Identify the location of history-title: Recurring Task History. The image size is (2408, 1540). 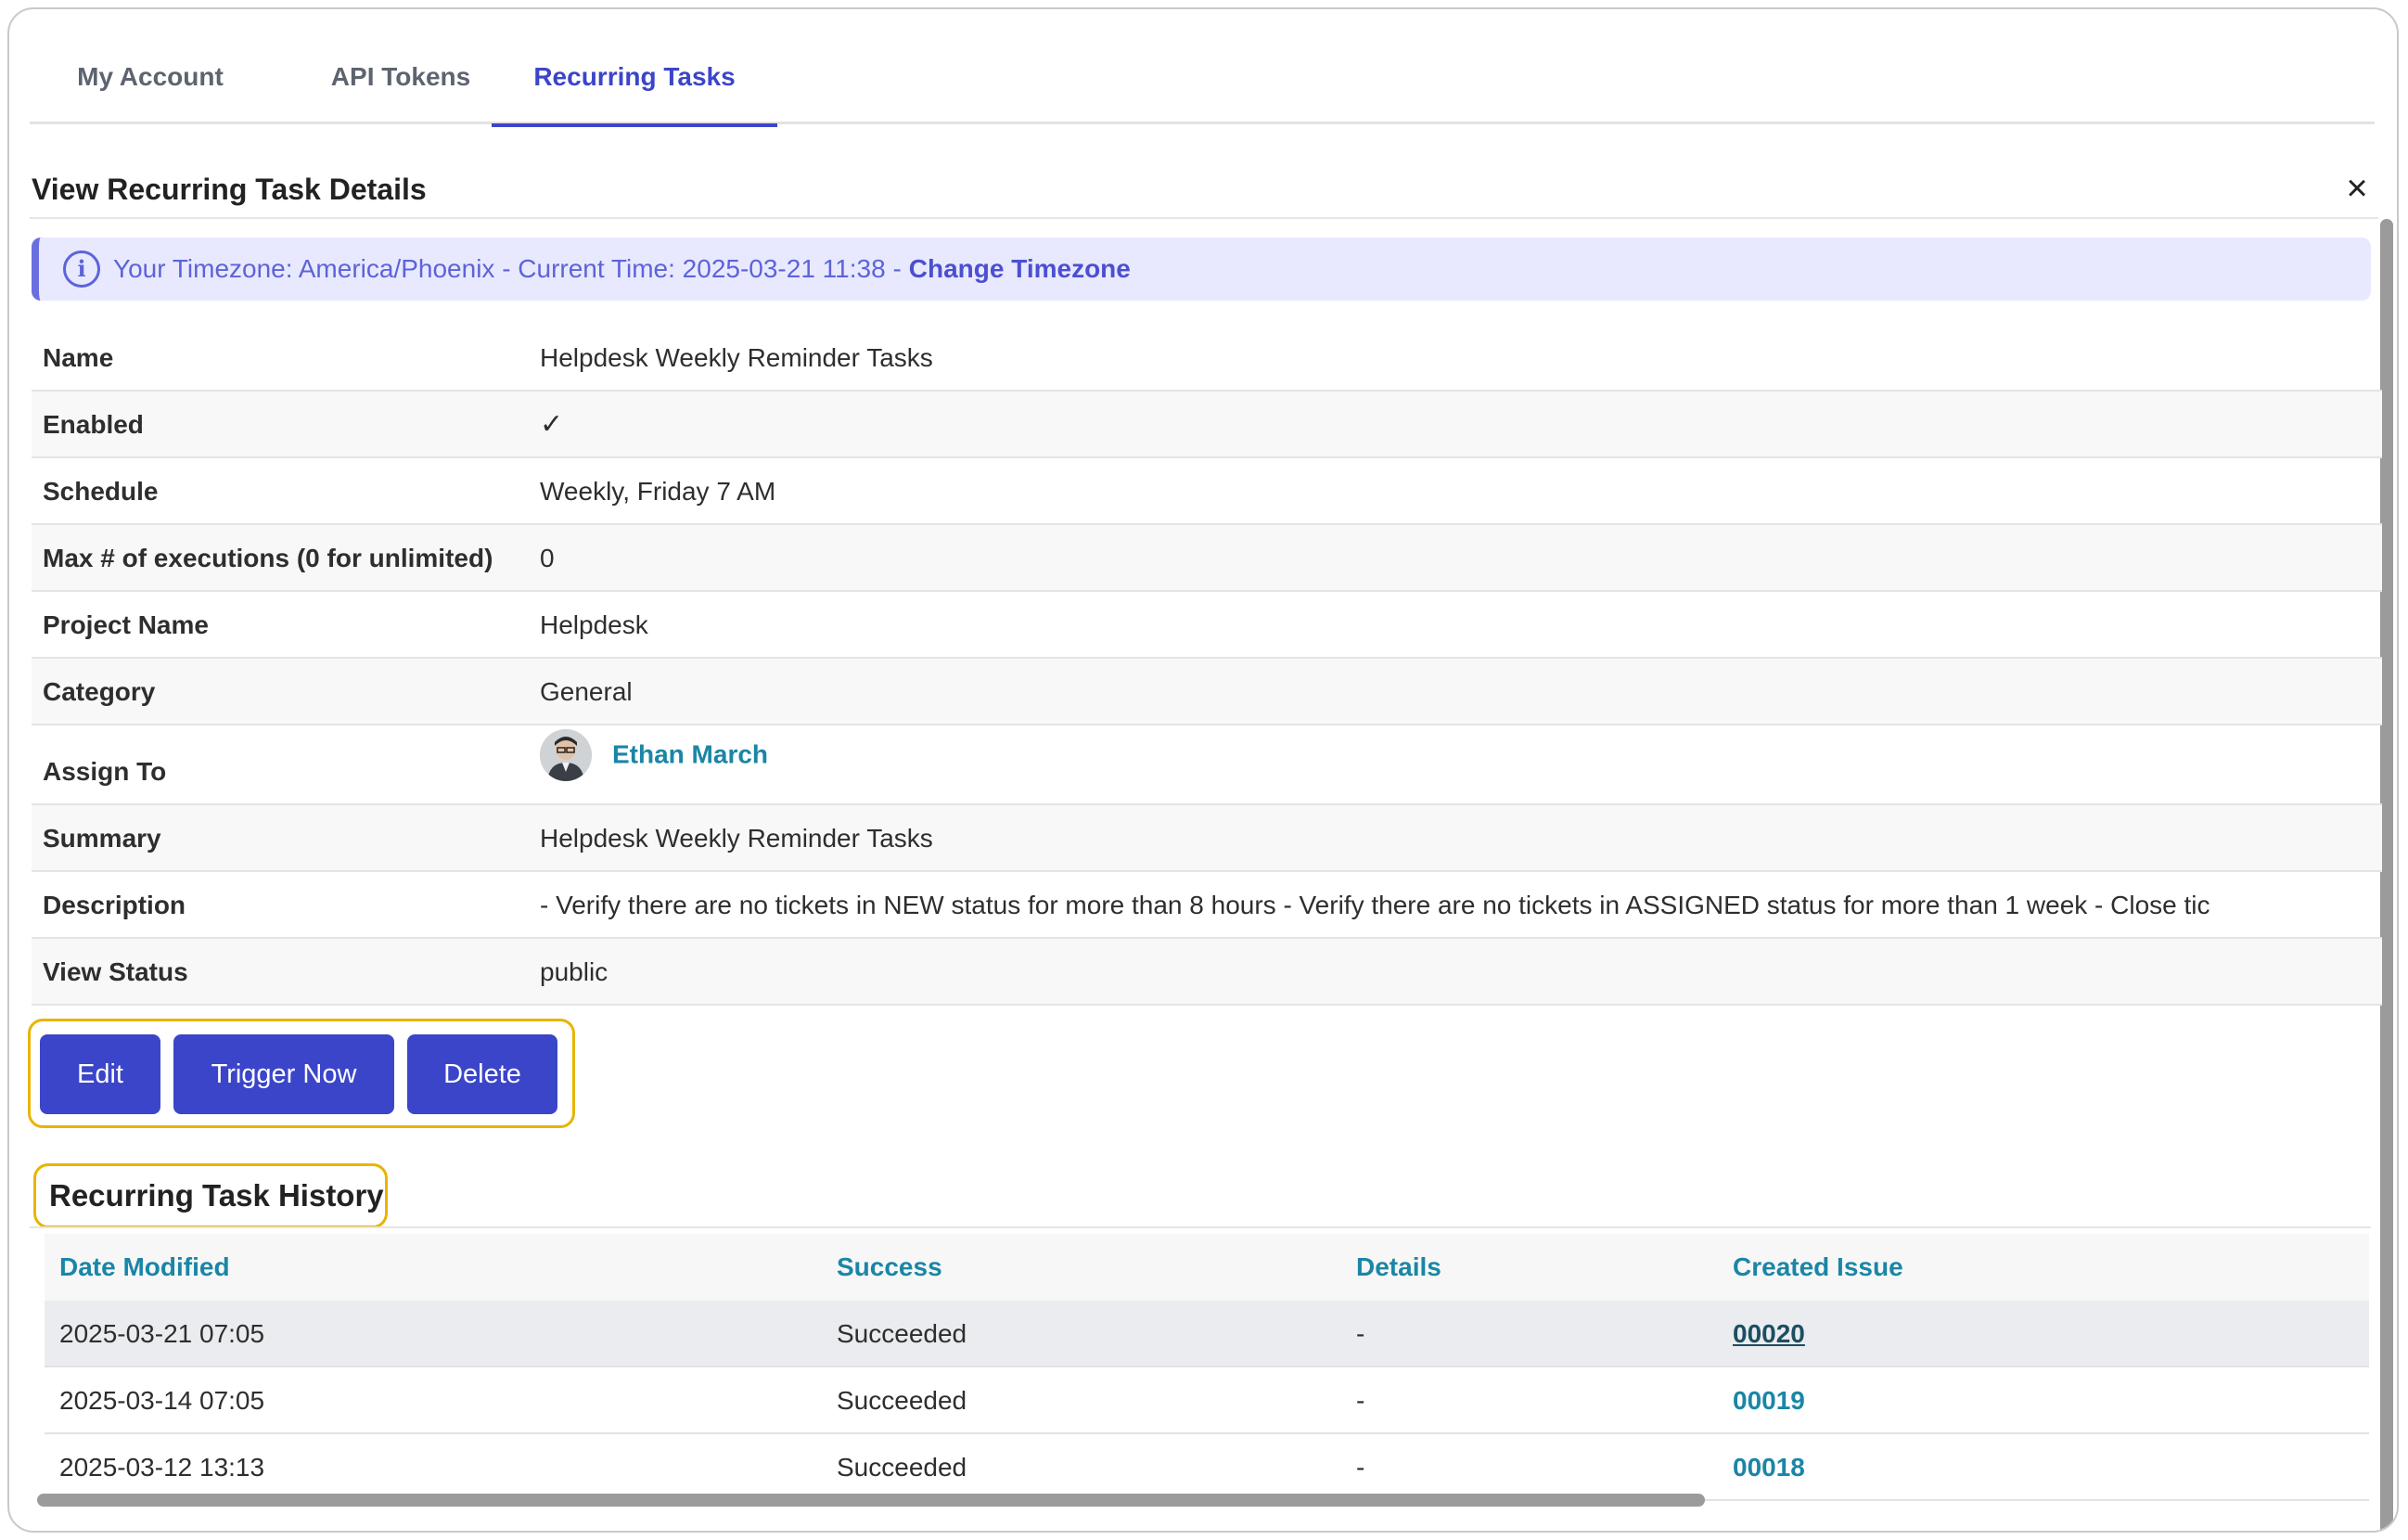
(216, 1195).